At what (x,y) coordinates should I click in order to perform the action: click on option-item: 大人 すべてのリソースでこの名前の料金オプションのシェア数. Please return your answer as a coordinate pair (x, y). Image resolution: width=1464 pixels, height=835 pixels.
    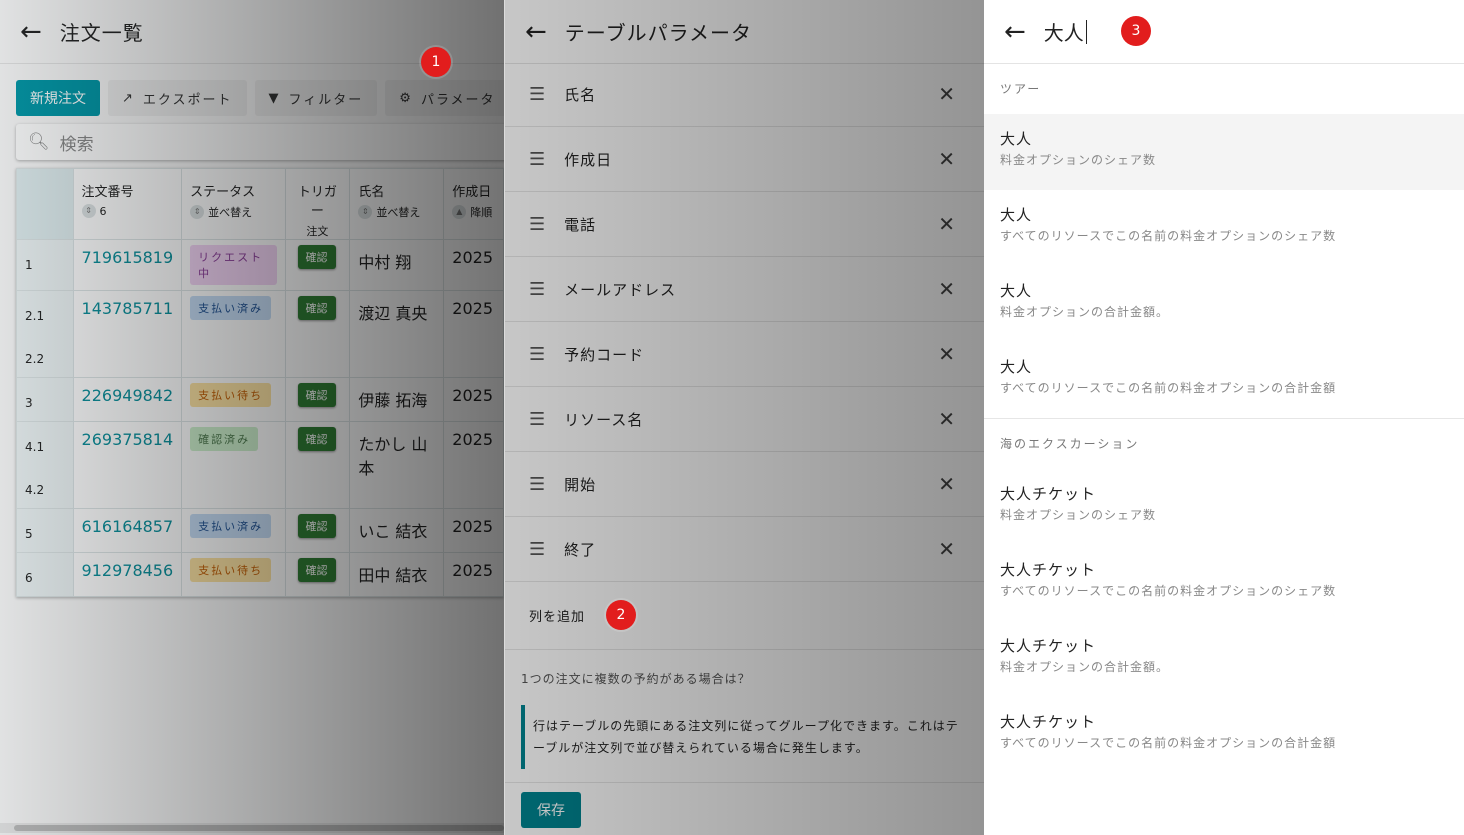
    Looking at the image, I should click on (1224, 228).